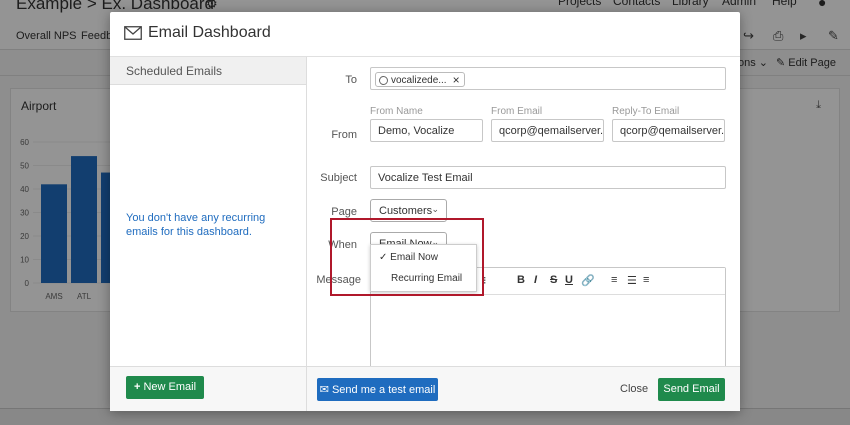 Image resolution: width=850 pixels, height=425 pixels. I want to click on chevron-down-icon: ⌄, so click(435, 209).